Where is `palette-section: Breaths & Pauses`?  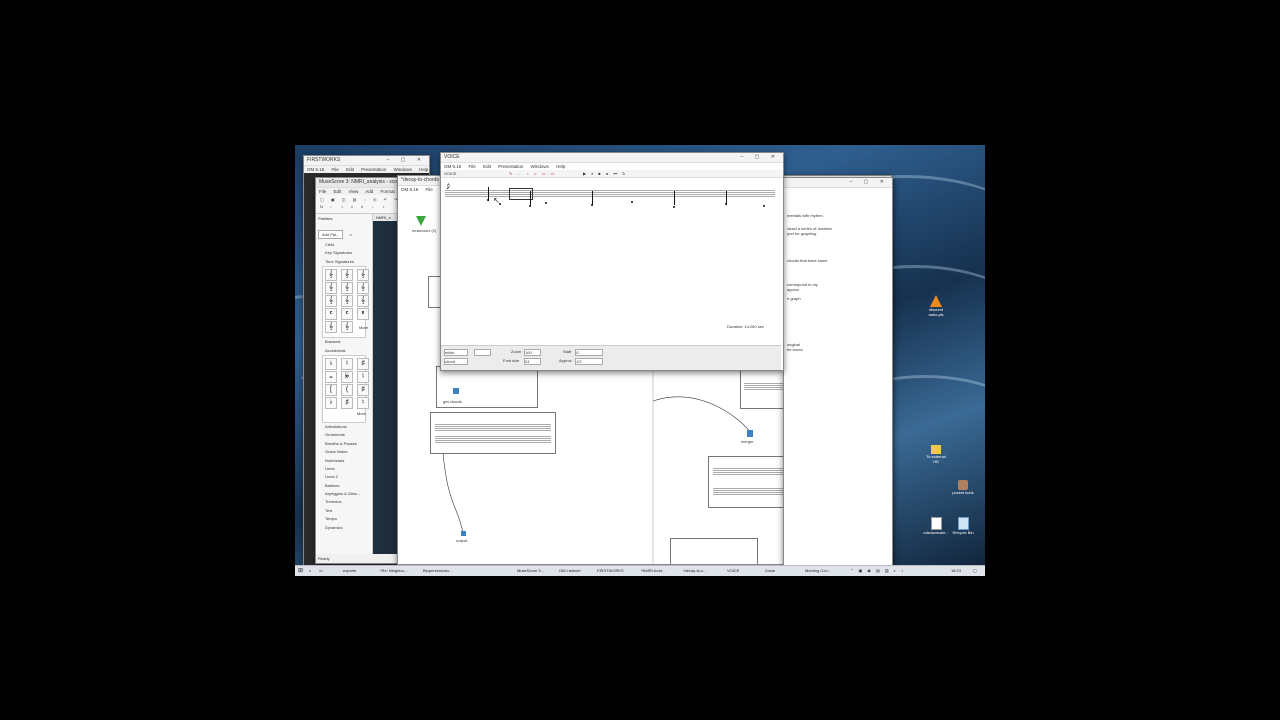 palette-section: Breaths & Pauses is located at coordinates (344, 444).